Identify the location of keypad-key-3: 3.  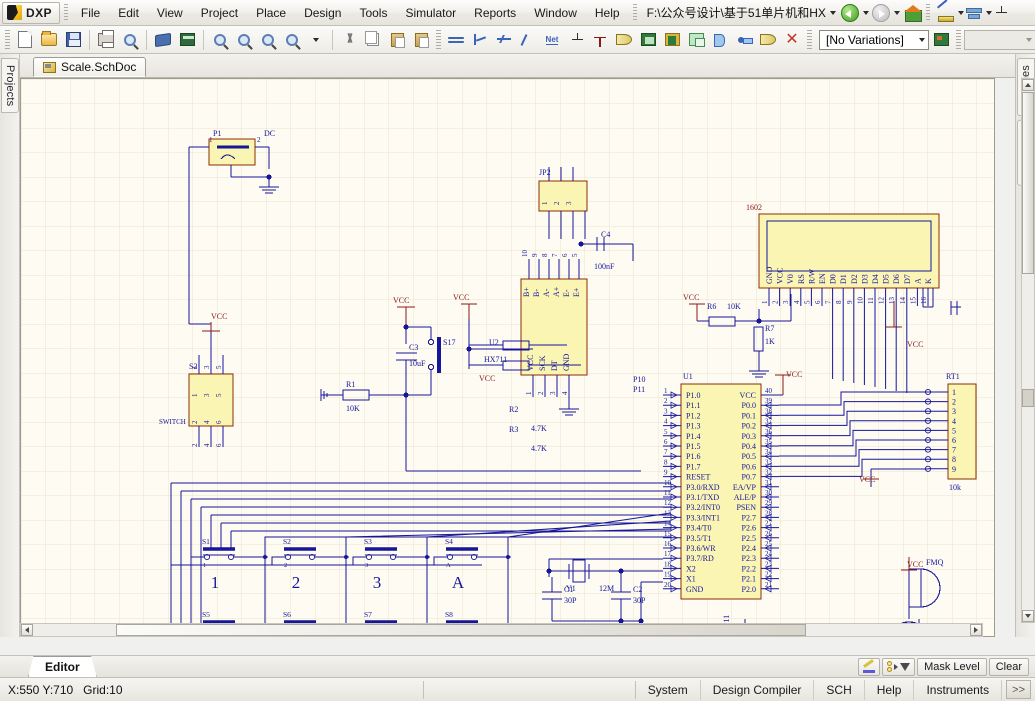
(377, 582).